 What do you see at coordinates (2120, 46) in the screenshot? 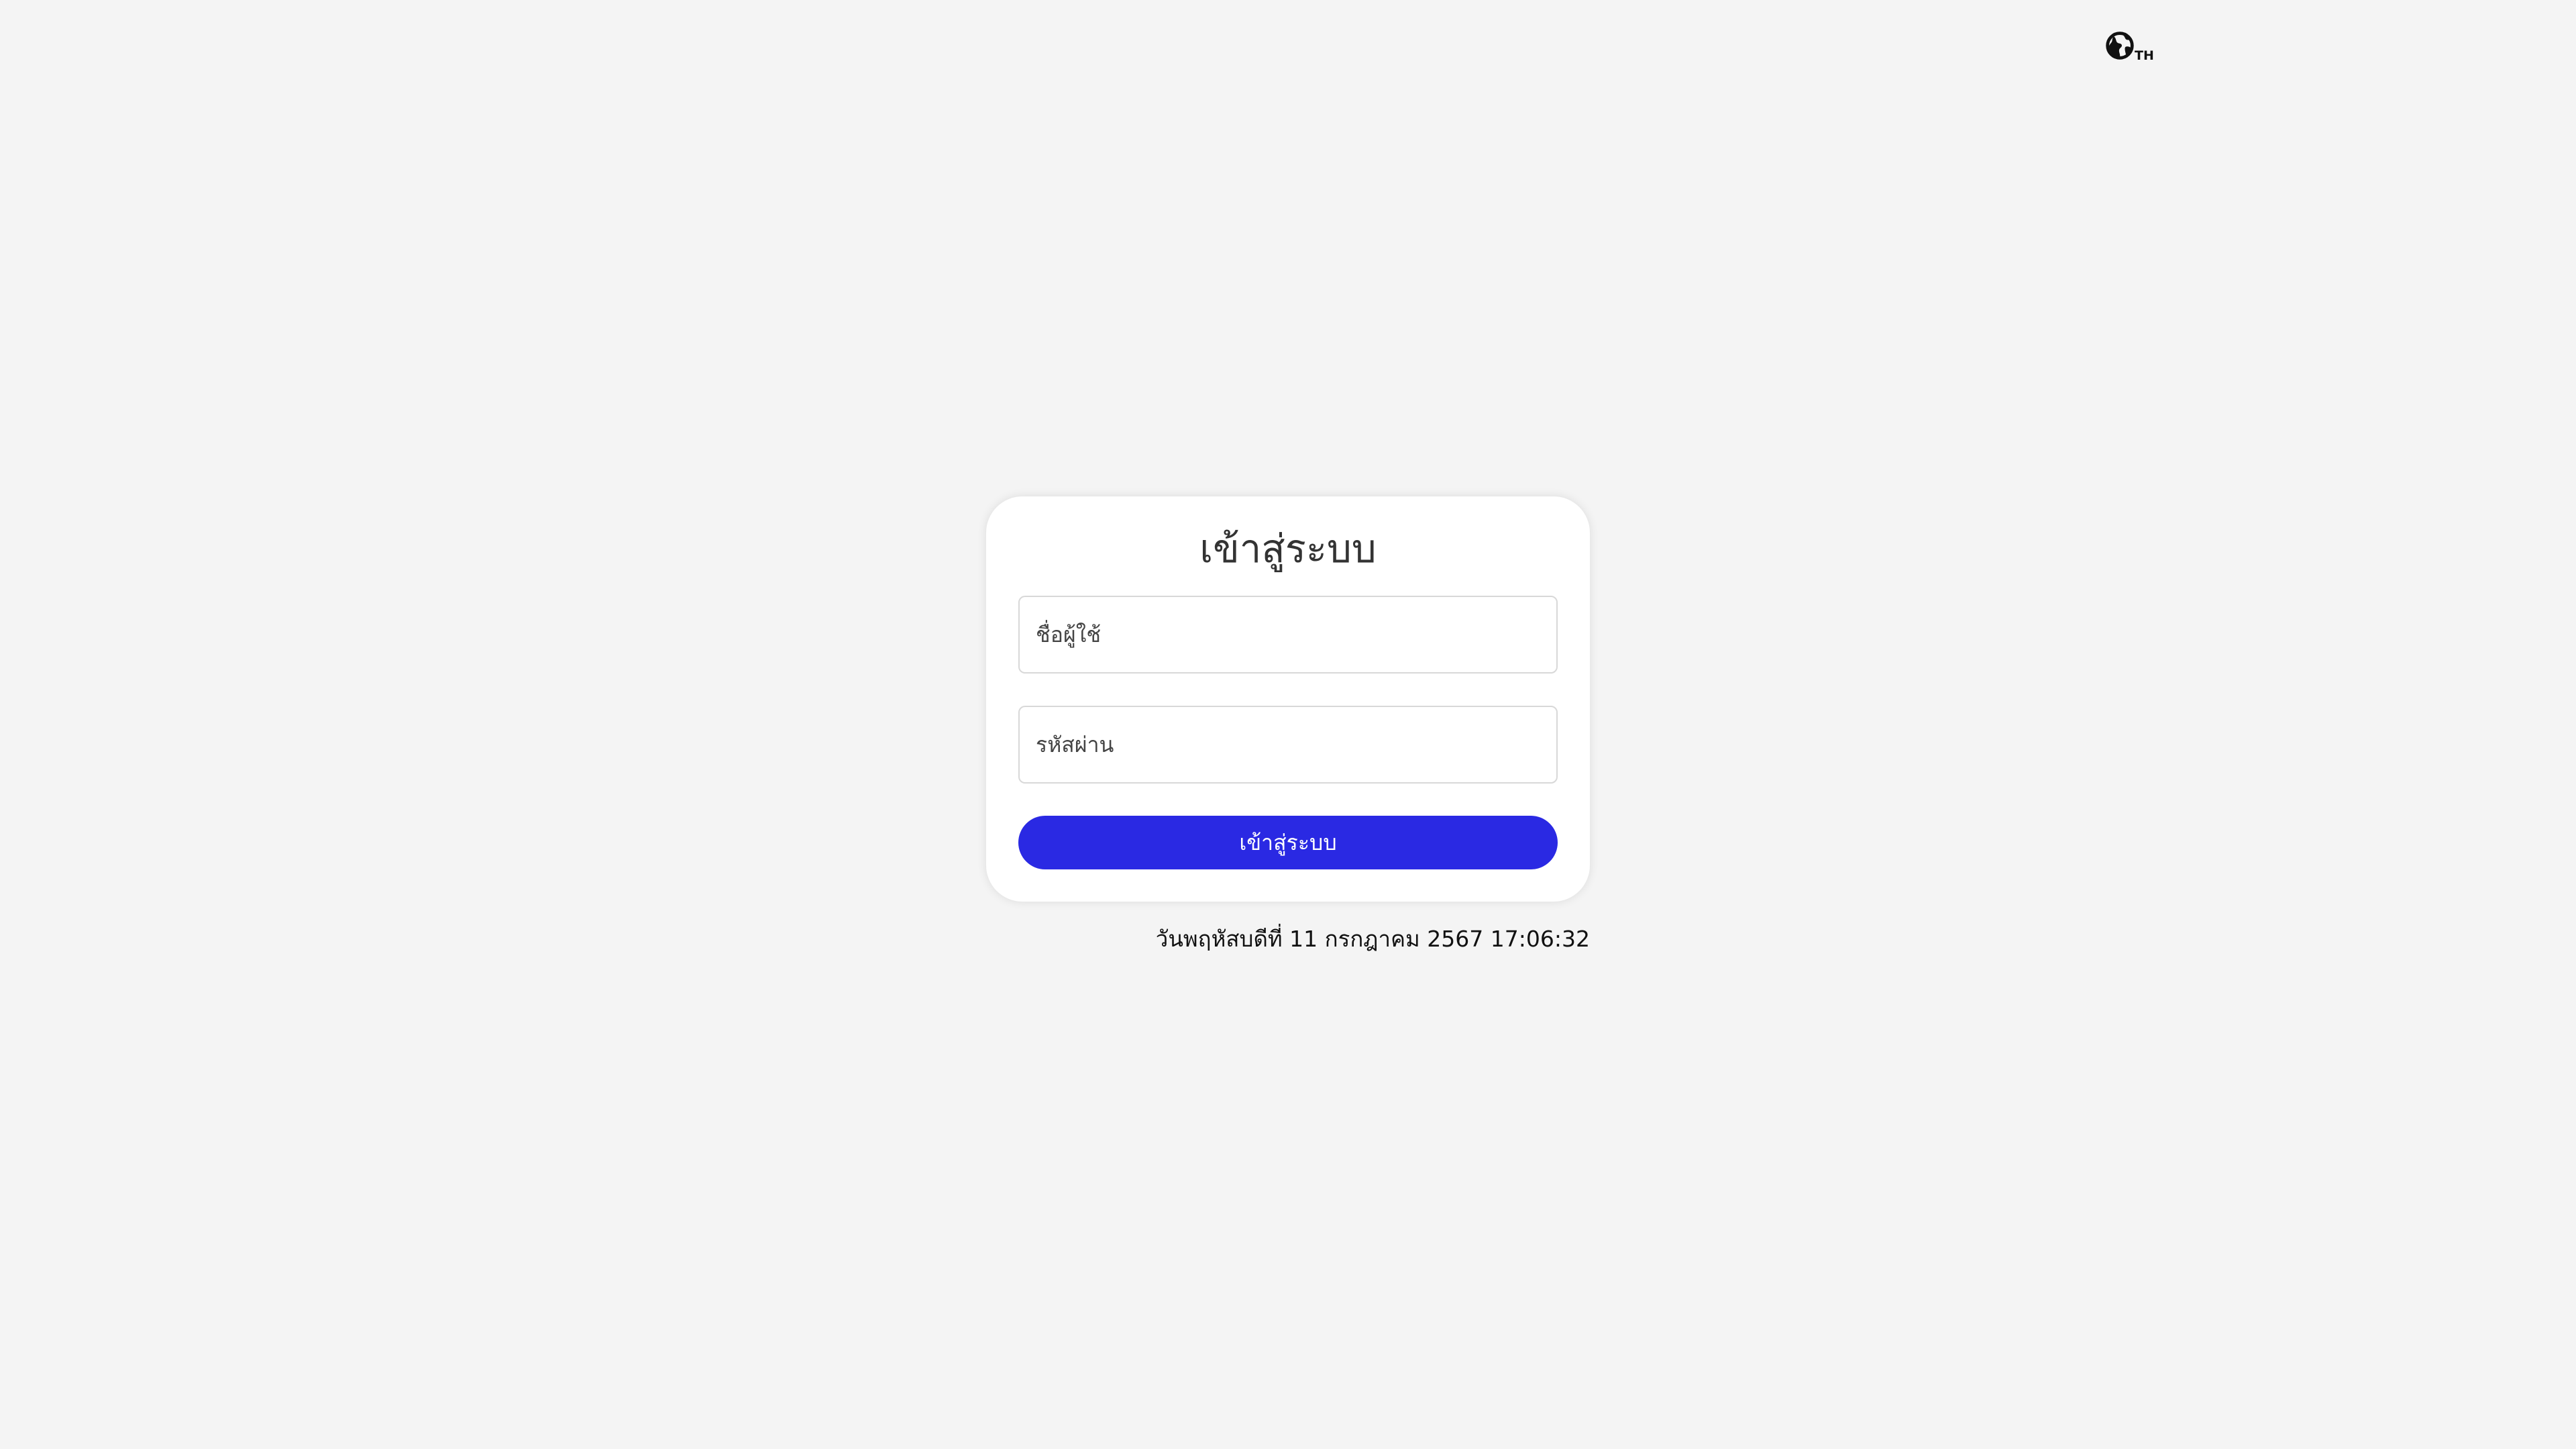
I see `globe-icon` at bounding box center [2120, 46].